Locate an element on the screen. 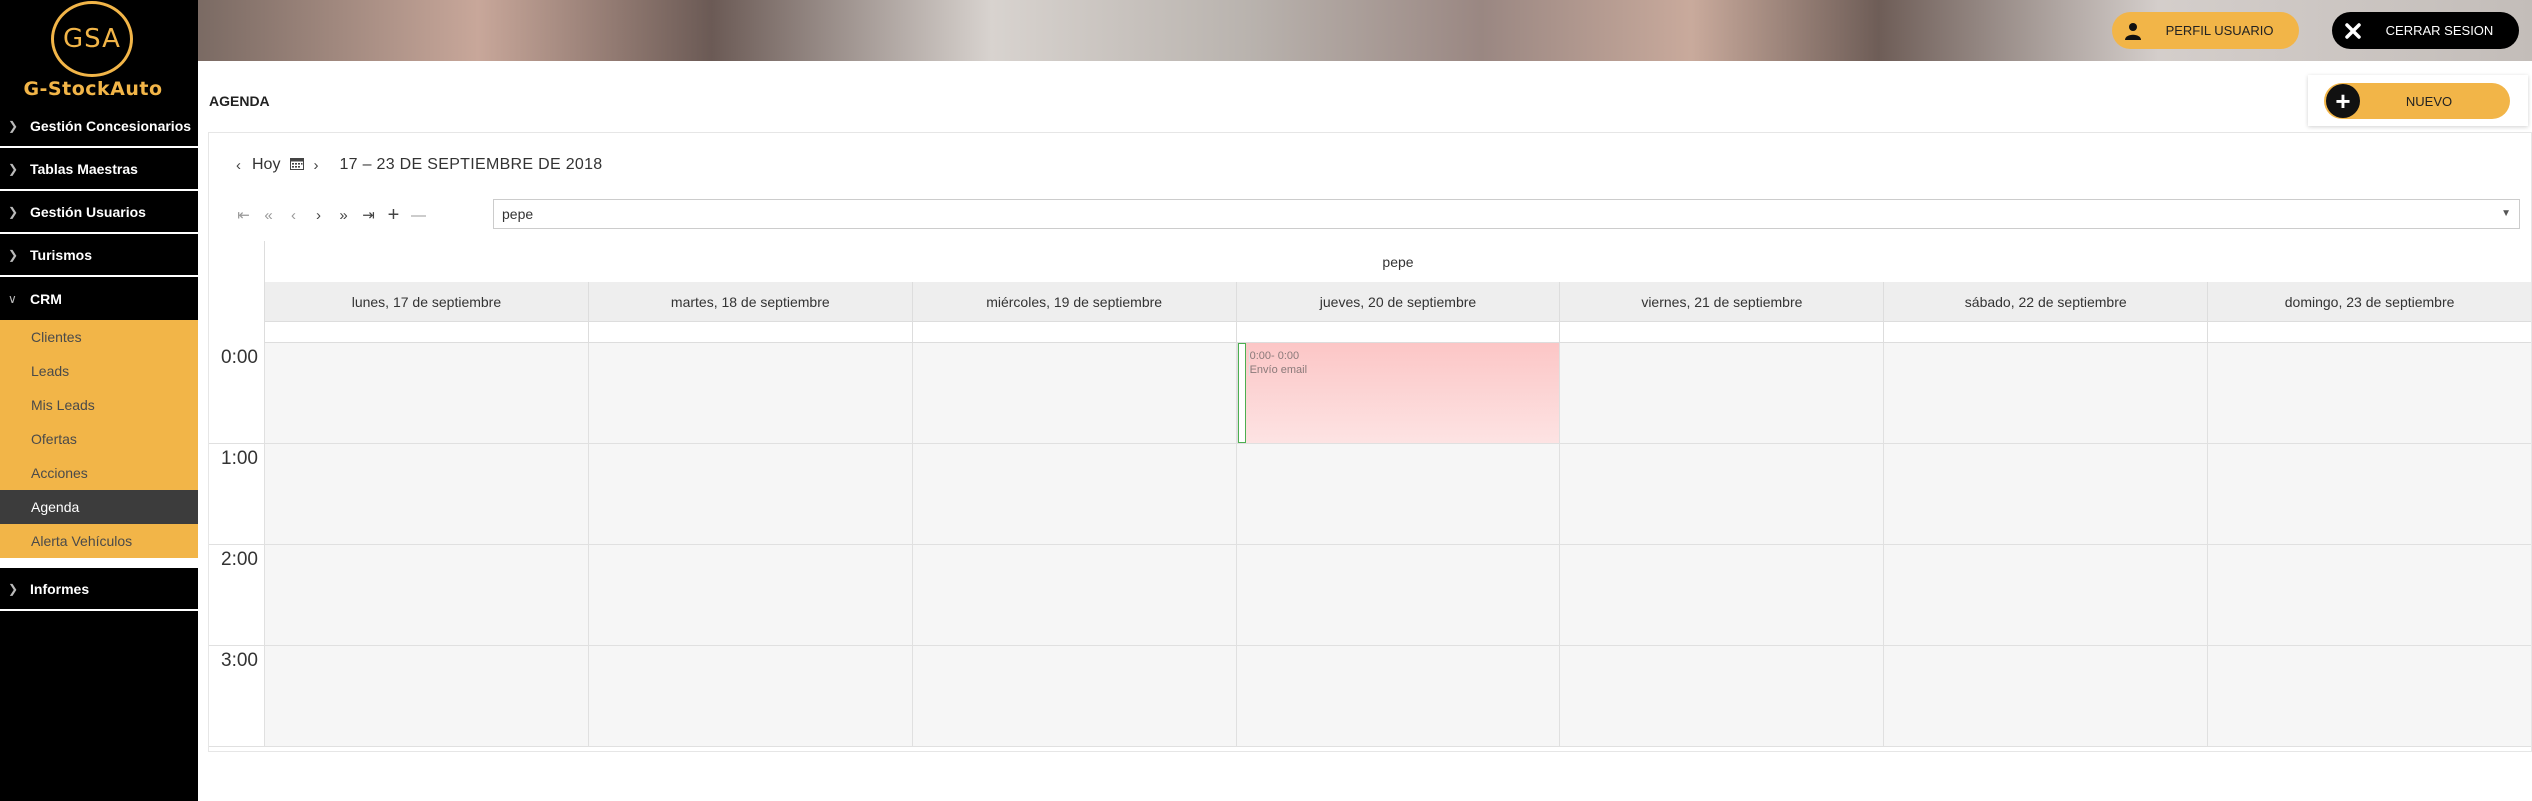 The width and height of the screenshot is (2532, 801). resource-header: pepe is located at coordinates (1397, 261).